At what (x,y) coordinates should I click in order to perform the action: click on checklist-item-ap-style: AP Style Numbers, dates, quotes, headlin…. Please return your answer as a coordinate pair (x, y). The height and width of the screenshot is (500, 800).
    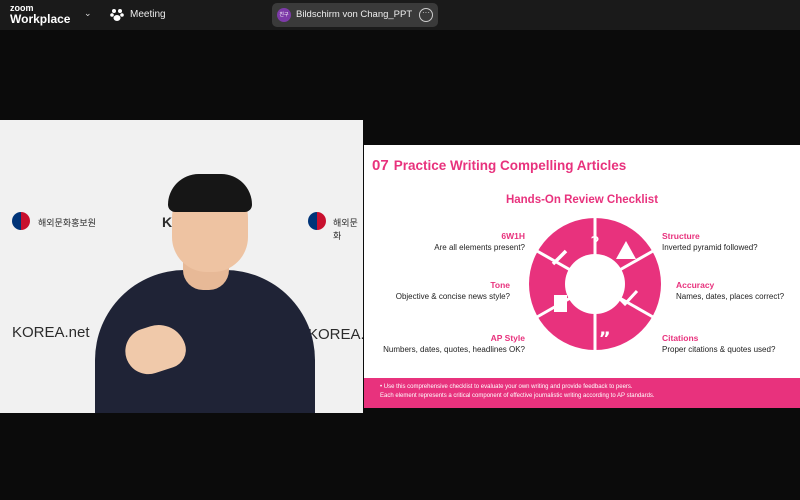
    Looking at the image, I should click on (454, 343).